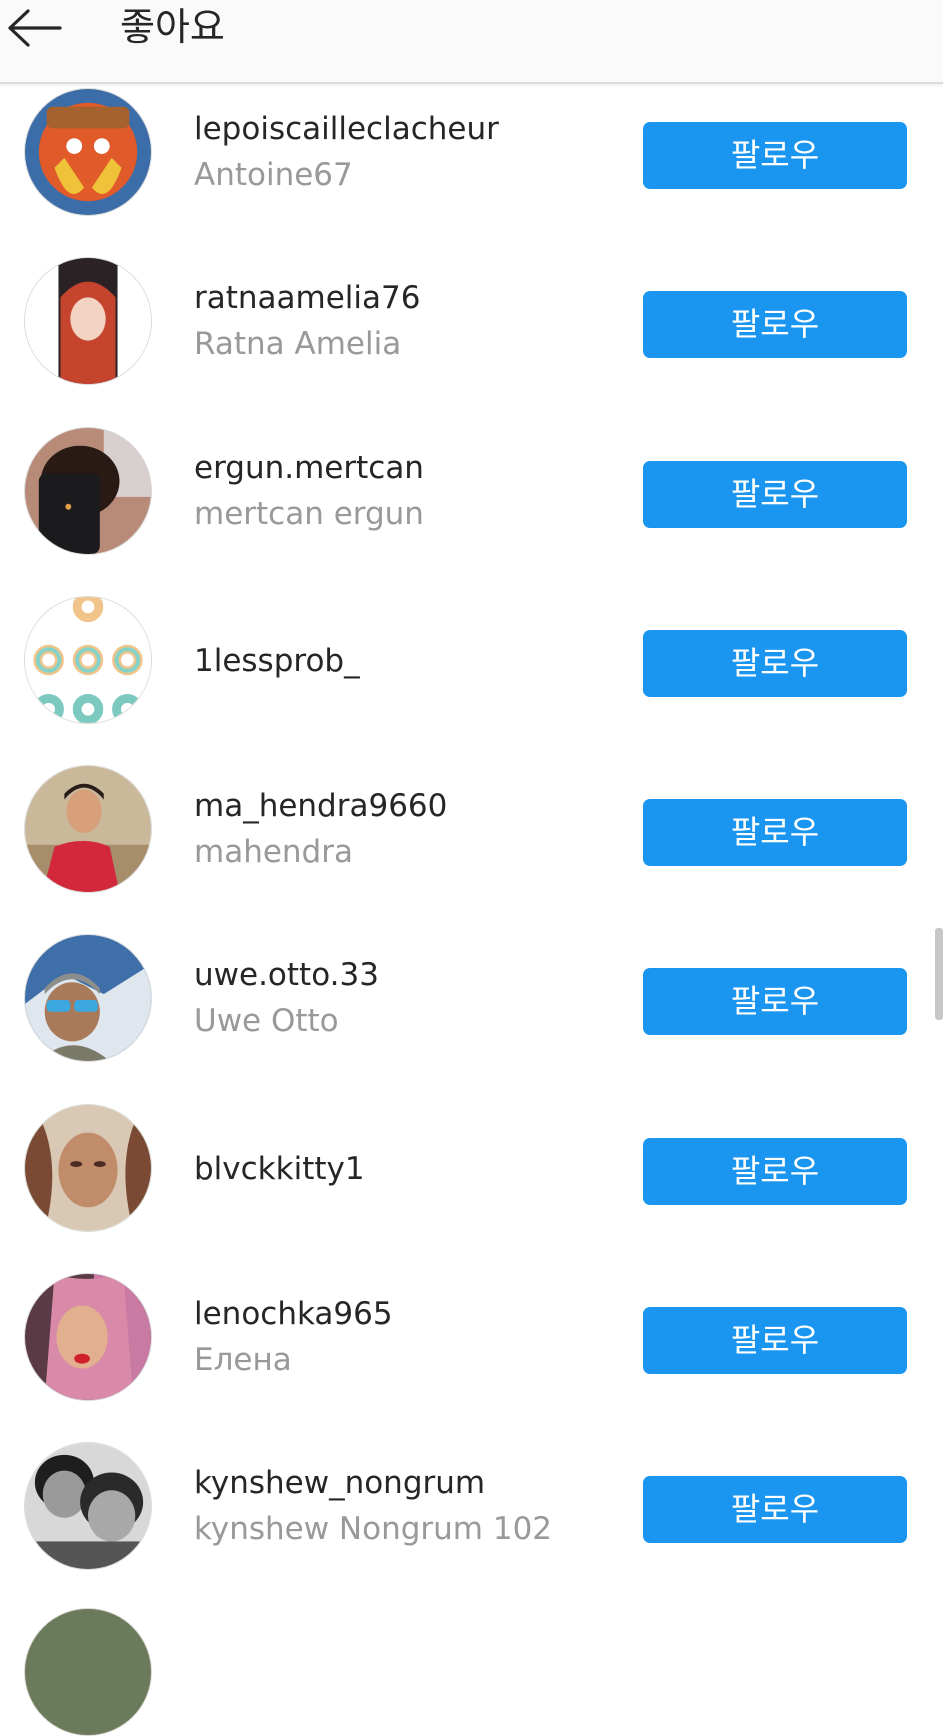 This screenshot has width=943, height=1736. I want to click on username: lepoiscailleclacheur, so click(346, 129).